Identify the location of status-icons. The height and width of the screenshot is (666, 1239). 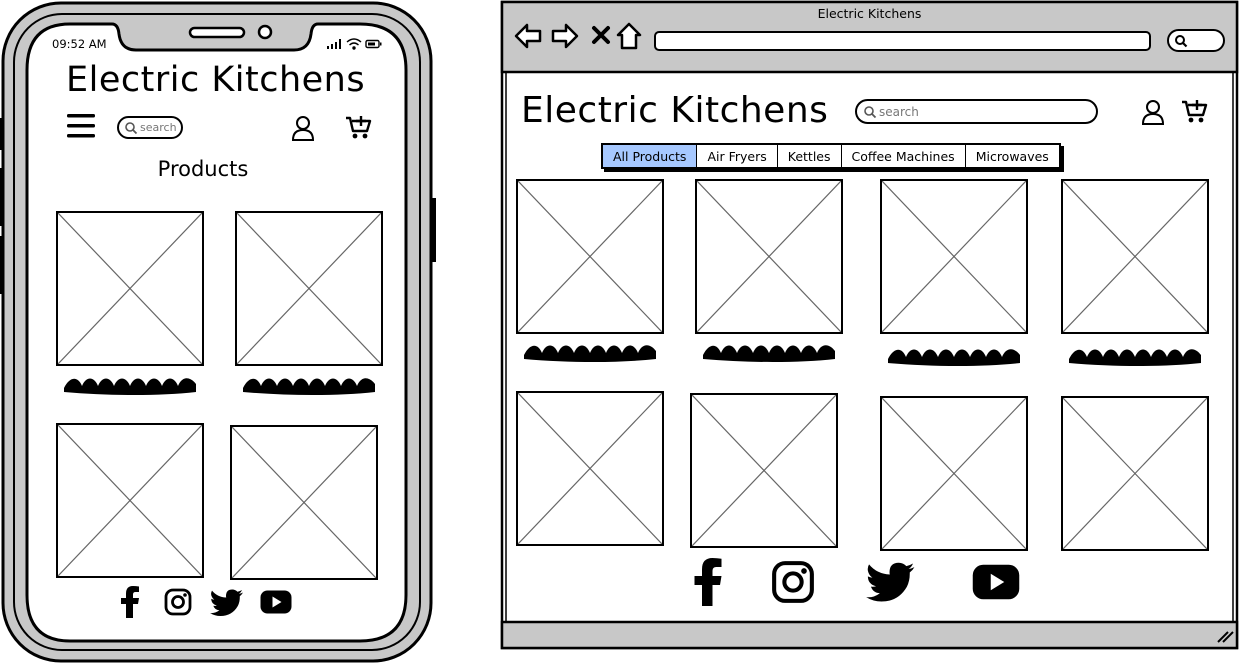
(354, 44).